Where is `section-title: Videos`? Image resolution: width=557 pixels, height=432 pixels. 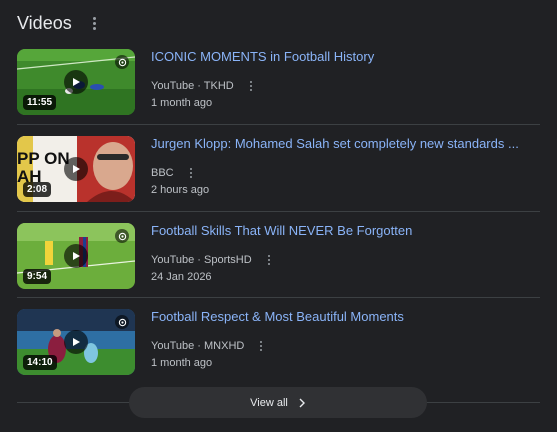 section-title: Videos is located at coordinates (44, 22).